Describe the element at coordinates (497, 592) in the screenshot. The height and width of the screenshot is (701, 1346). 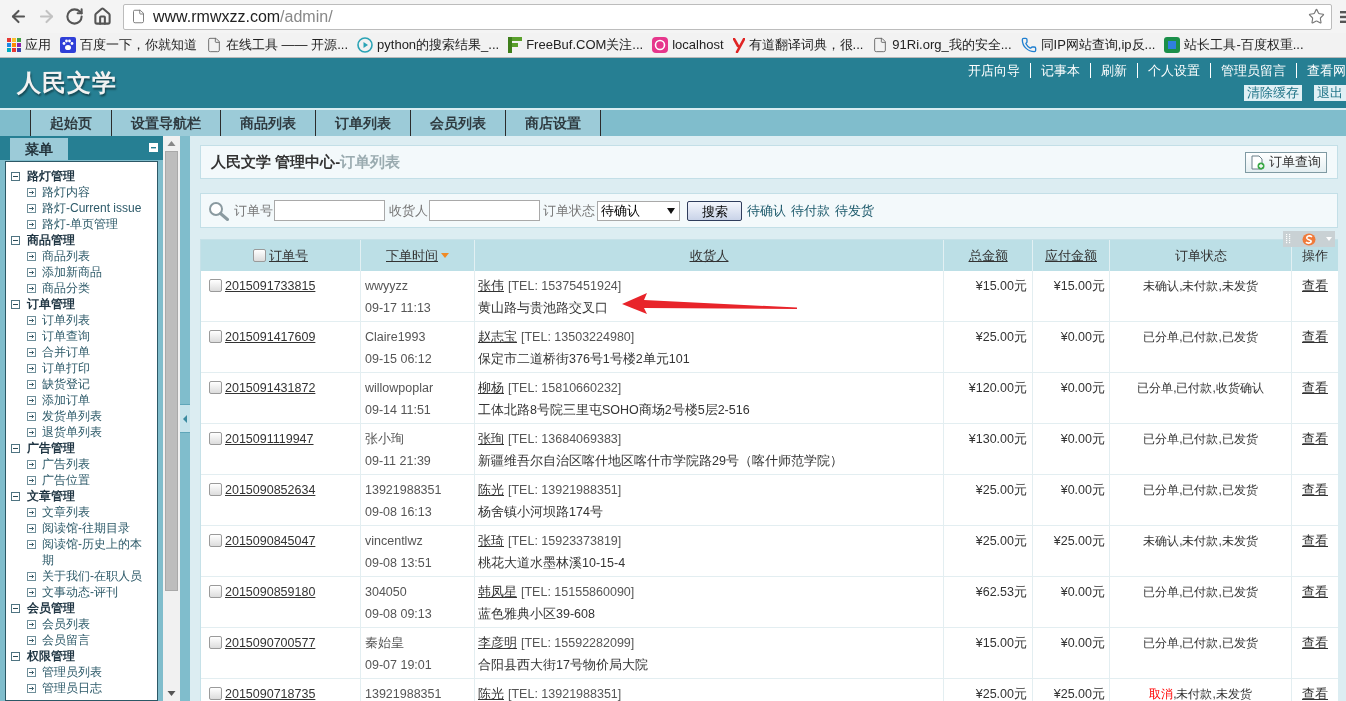
I see `consignee-link: 韩凤星` at that location.